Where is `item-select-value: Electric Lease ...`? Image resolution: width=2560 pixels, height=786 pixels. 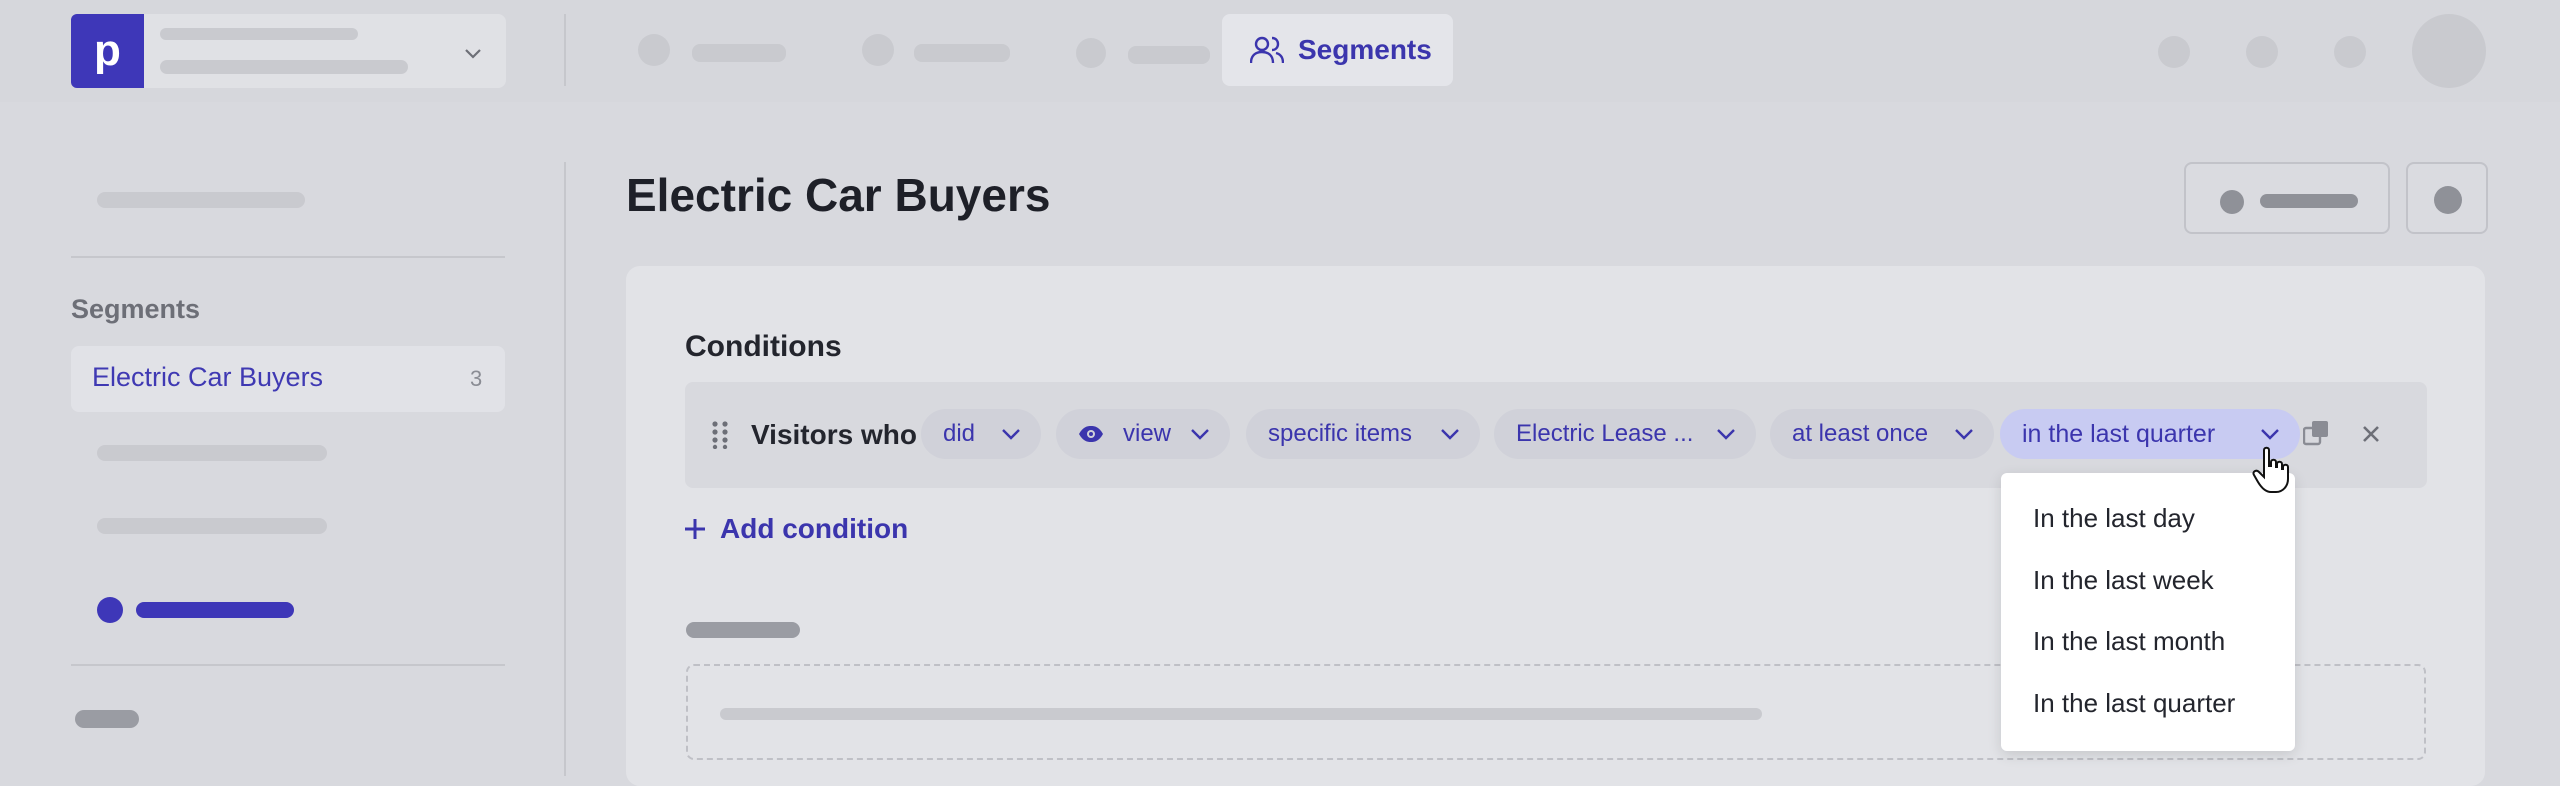
item-select-value: Electric Lease ... is located at coordinates (1605, 433).